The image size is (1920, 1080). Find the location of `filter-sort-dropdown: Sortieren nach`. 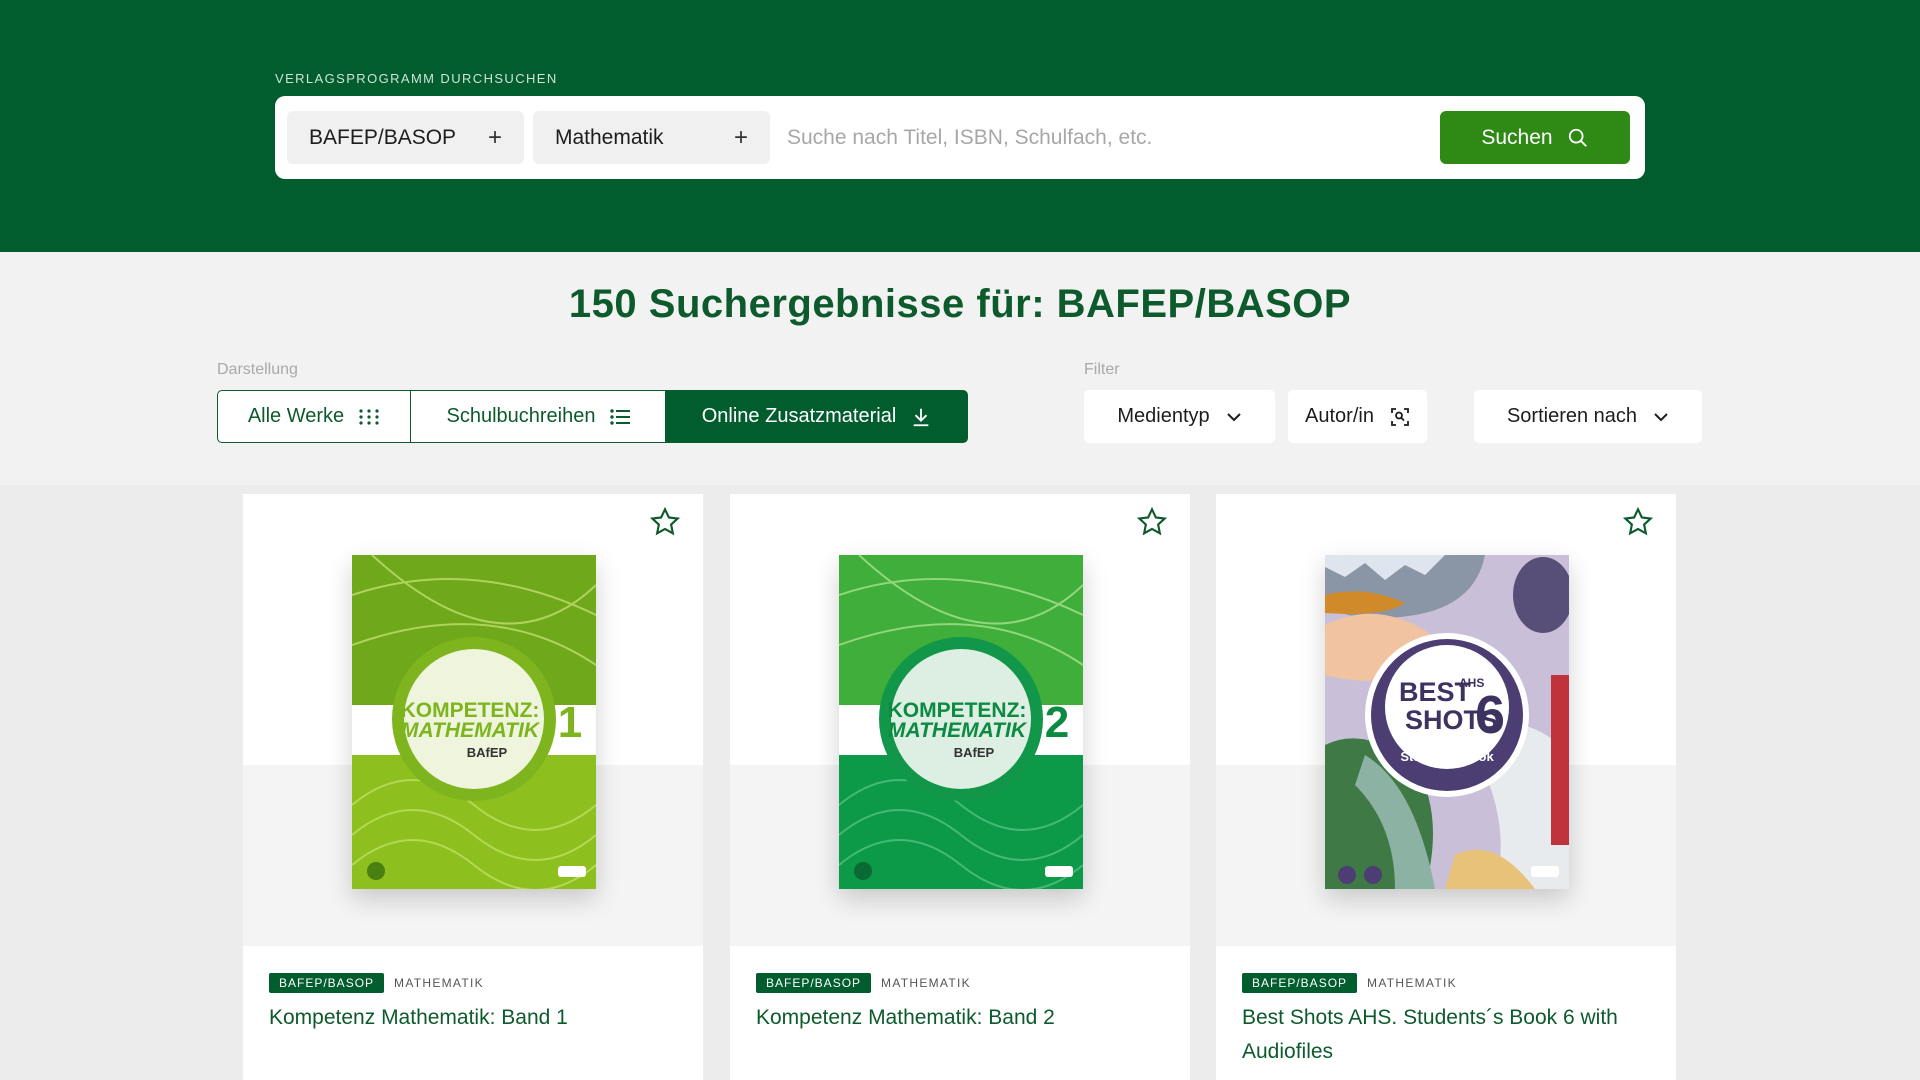

filter-sort-dropdown: Sortieren nach is located at coordinates (1588, 416).